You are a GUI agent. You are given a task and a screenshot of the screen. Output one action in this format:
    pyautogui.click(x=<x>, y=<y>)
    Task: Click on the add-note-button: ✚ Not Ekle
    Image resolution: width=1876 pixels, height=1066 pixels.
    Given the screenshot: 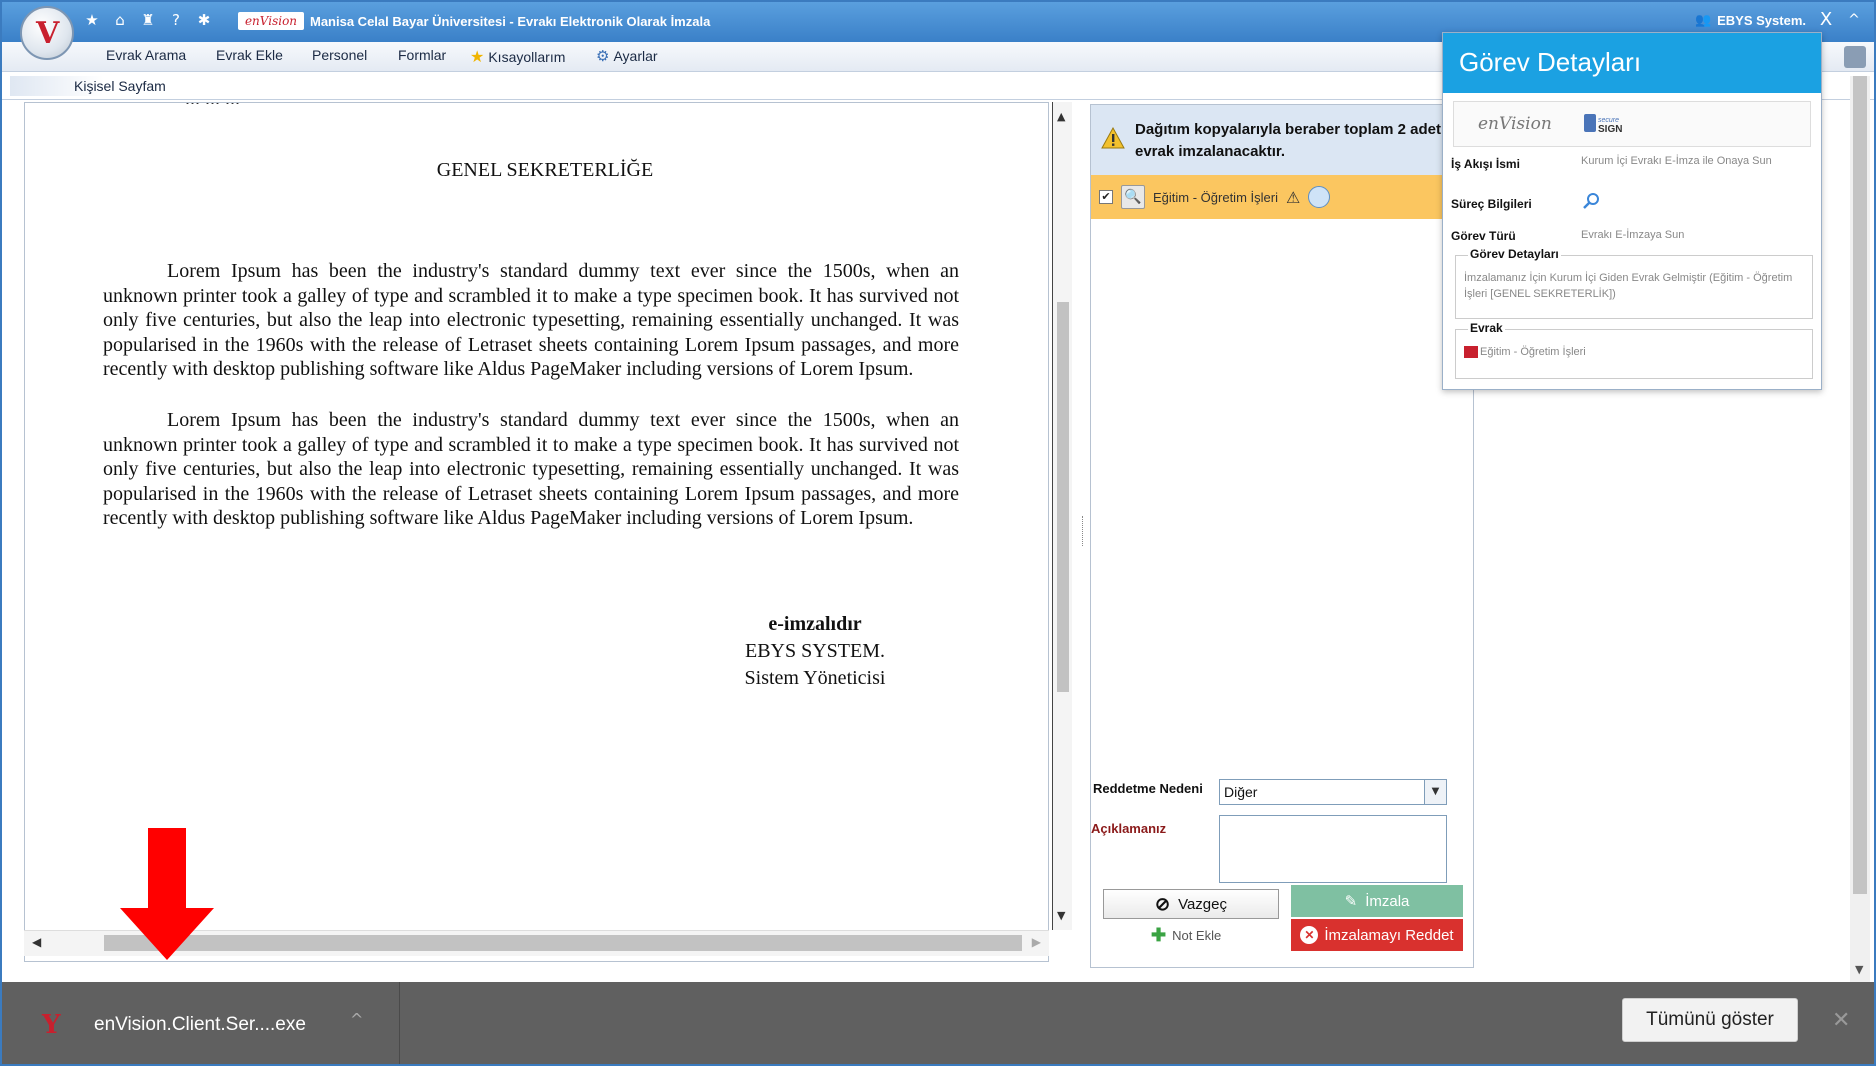 What is the action you would take?
    pyautogui.click(x=1186, y=935)
    